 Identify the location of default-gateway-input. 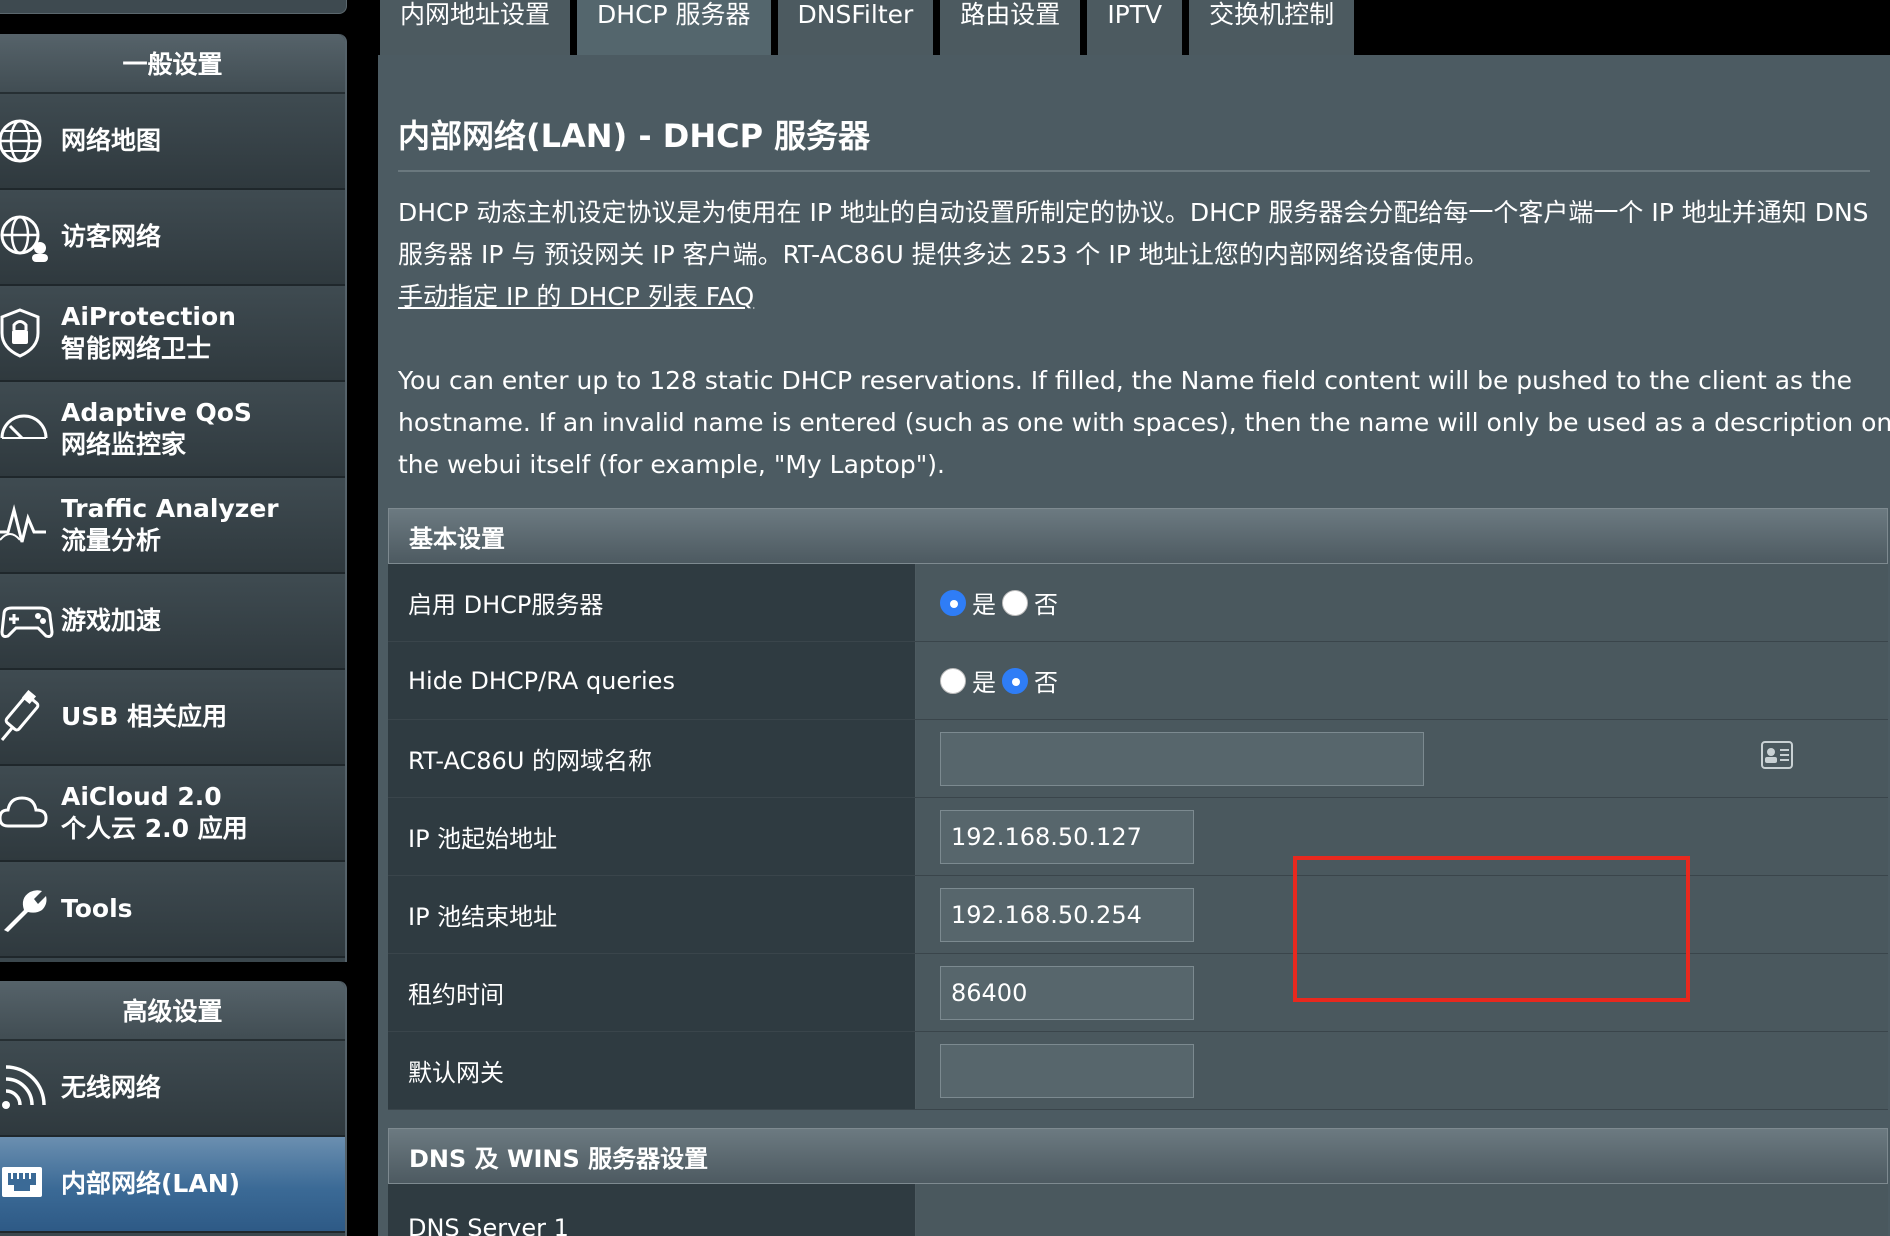
(1067, 1070).